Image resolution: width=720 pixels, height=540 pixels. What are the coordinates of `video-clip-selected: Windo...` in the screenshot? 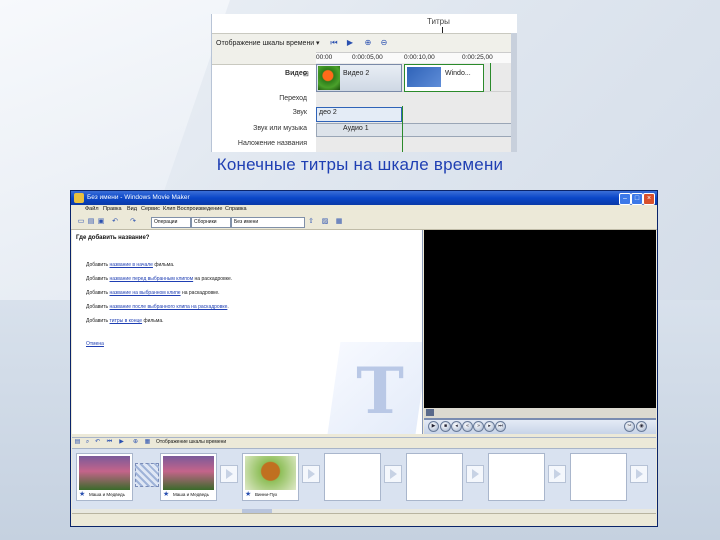 It's located at (444, 78).